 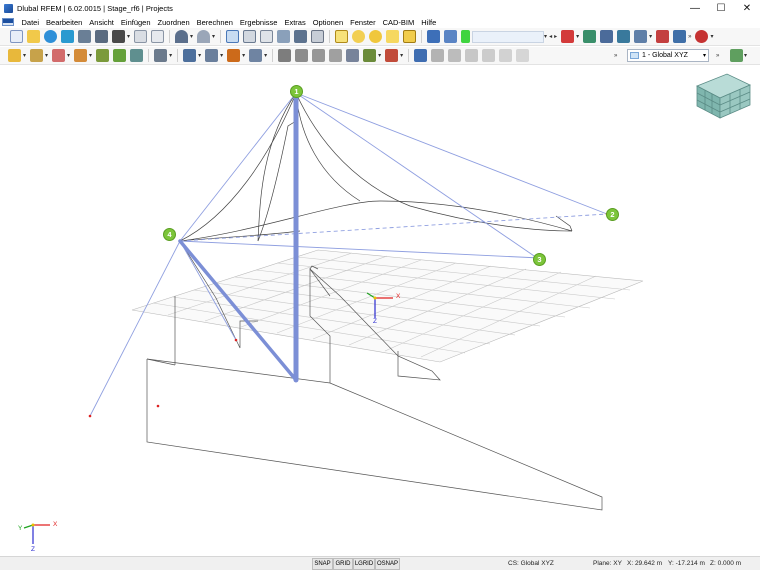 What do you see at coordinates (434, 36) in the screenshot?
I see `structure-icon` at bounding box center [434, 36].